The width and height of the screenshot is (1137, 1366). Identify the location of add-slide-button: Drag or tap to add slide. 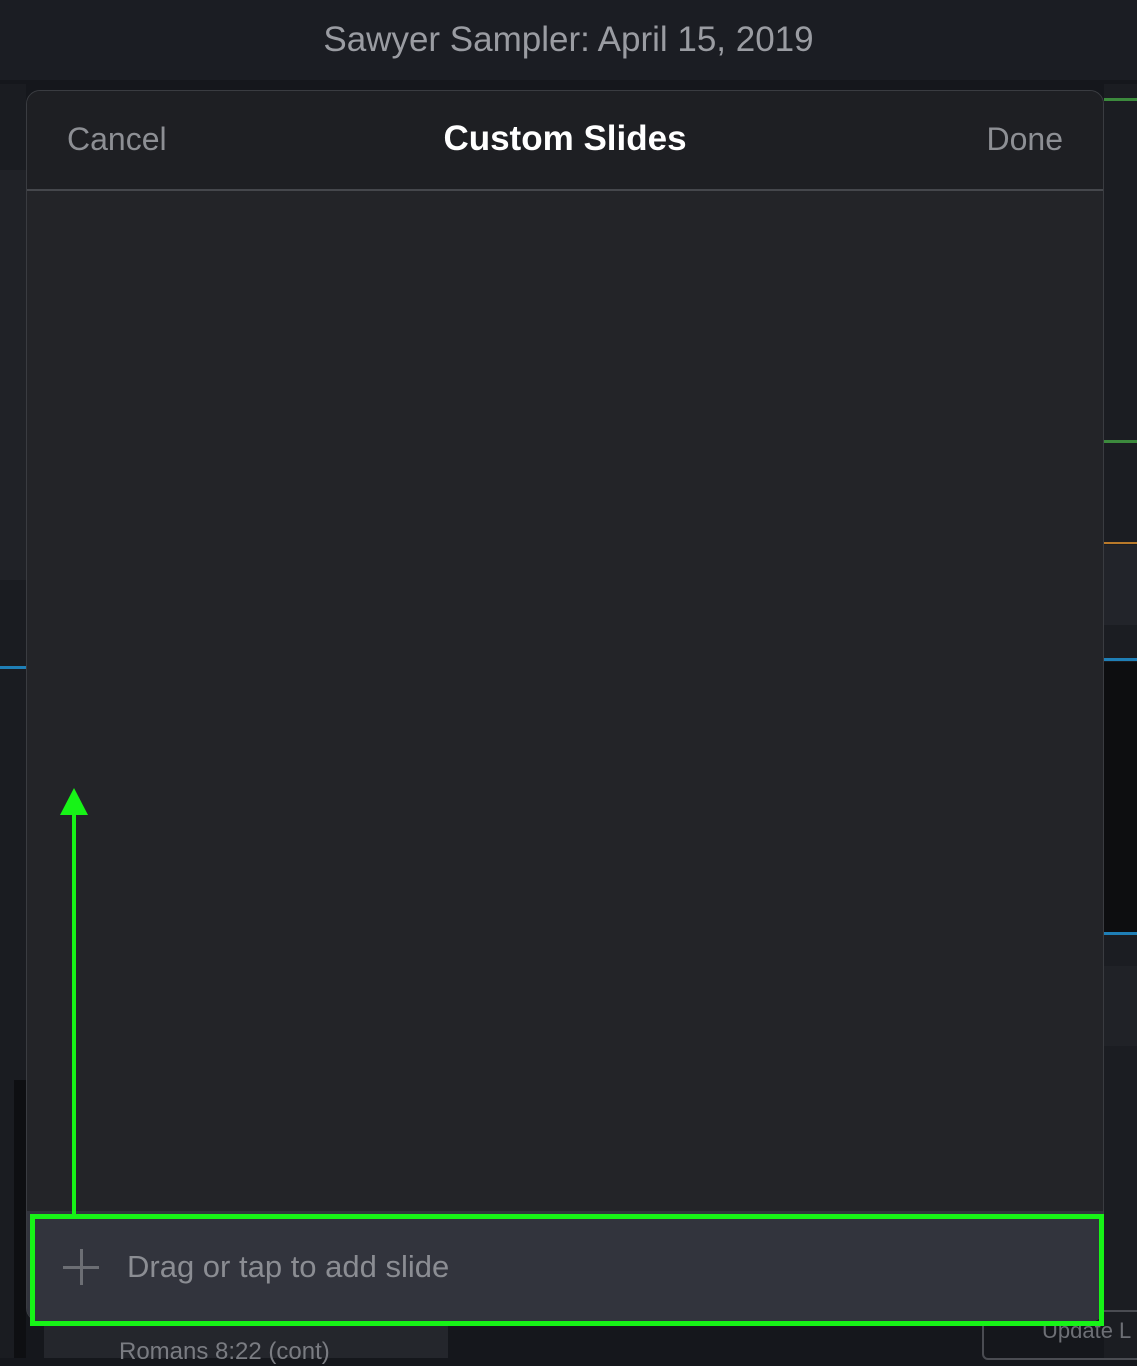
(565, 1266).